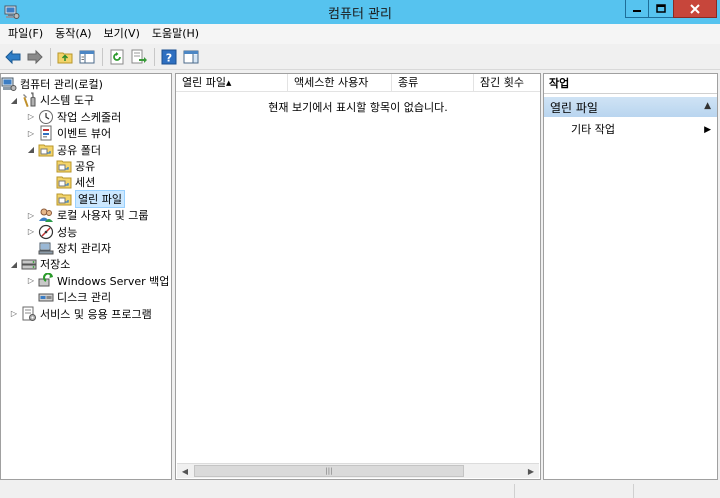 The height and width of the screenshot is (498, 720). What do you see at coordinates (531, 471) in the screenshot?
I see `scroll-right-icon: ▶` at bounding box center [531, 471].